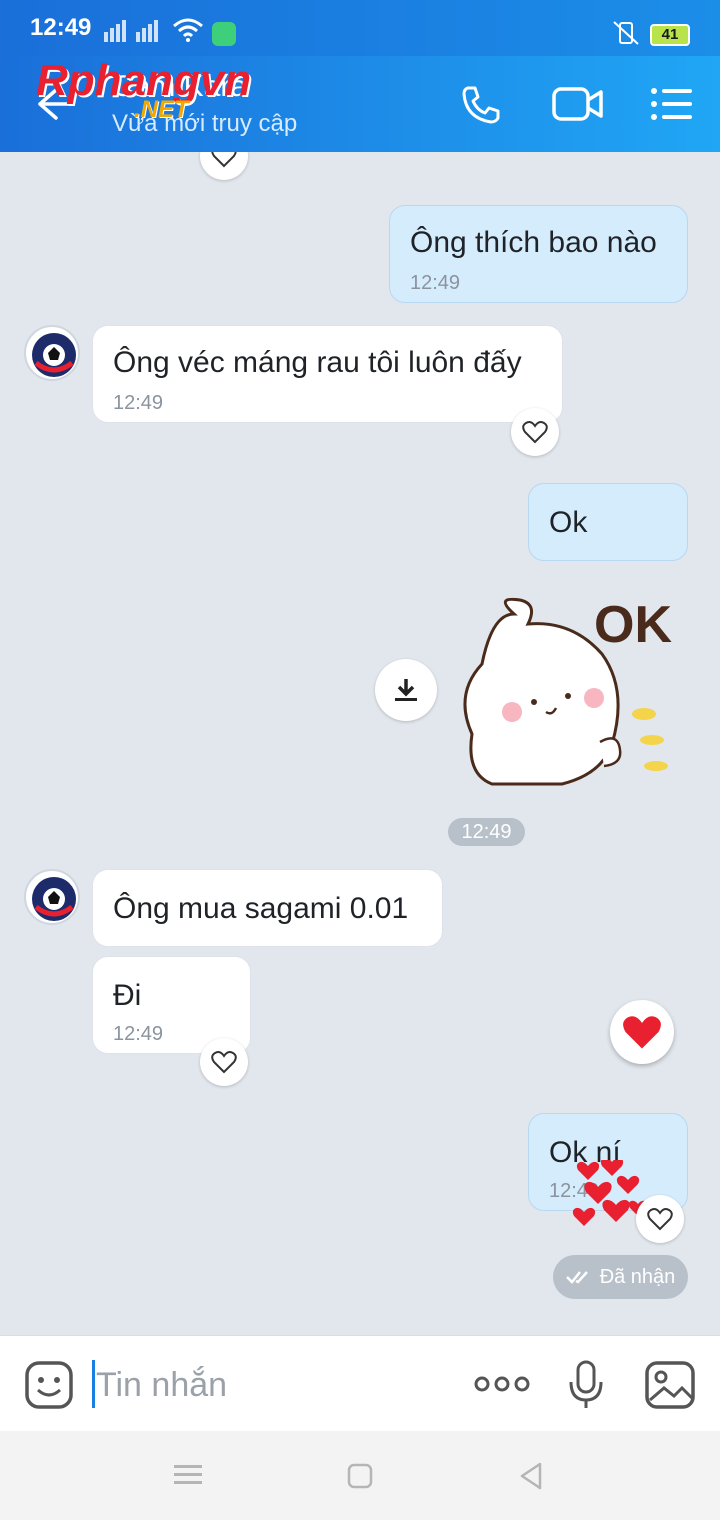 The image size is (720, 1520). I want to click on download-button, so click(406, 690).